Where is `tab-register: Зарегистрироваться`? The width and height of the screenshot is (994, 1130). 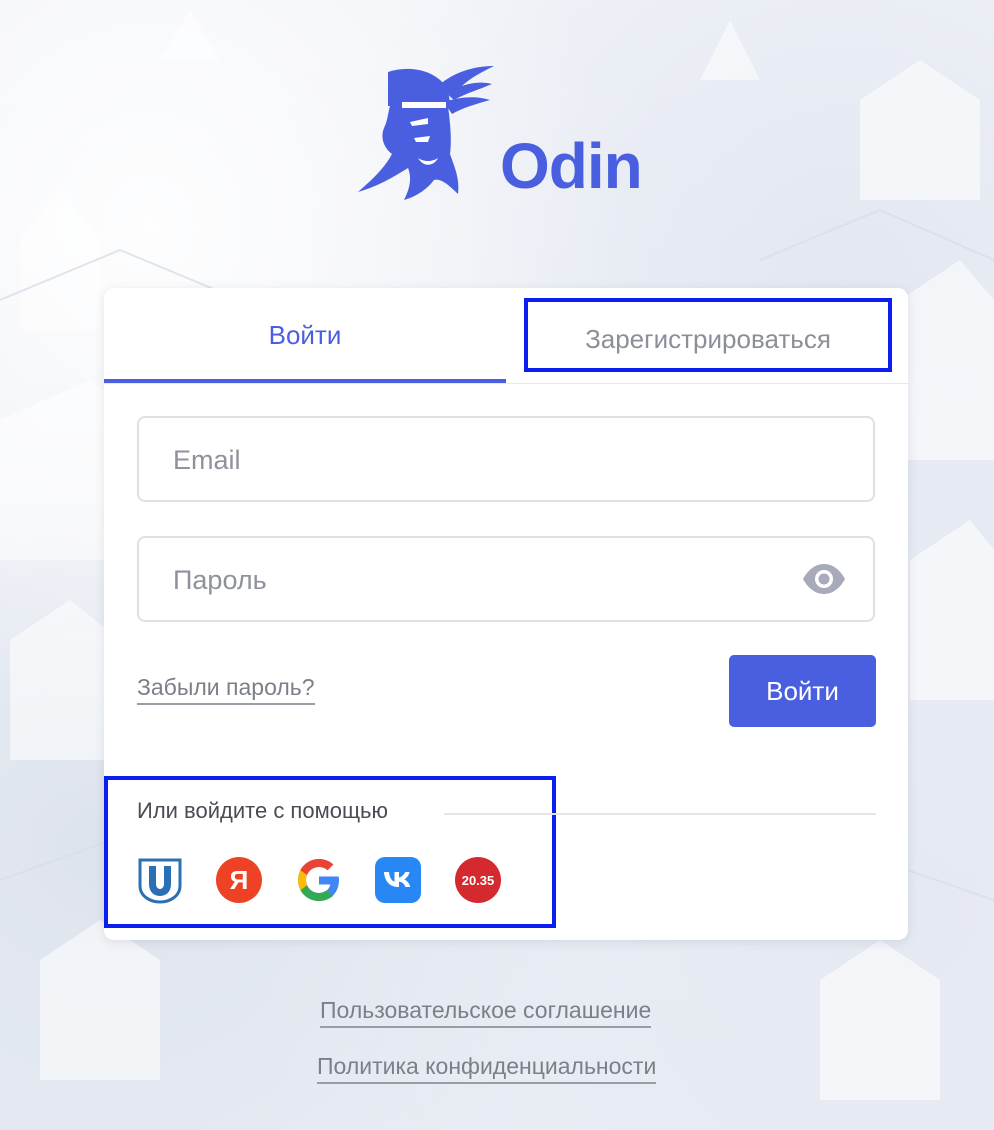
tab-register: Зарегистрироваться is located at coordinates (708, 335).